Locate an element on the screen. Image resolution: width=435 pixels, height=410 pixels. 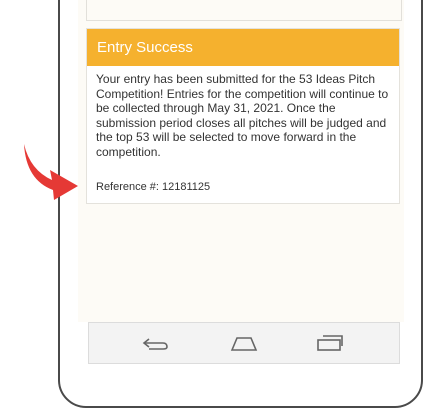
android-nav-bar is located at coordinates (244, 343).